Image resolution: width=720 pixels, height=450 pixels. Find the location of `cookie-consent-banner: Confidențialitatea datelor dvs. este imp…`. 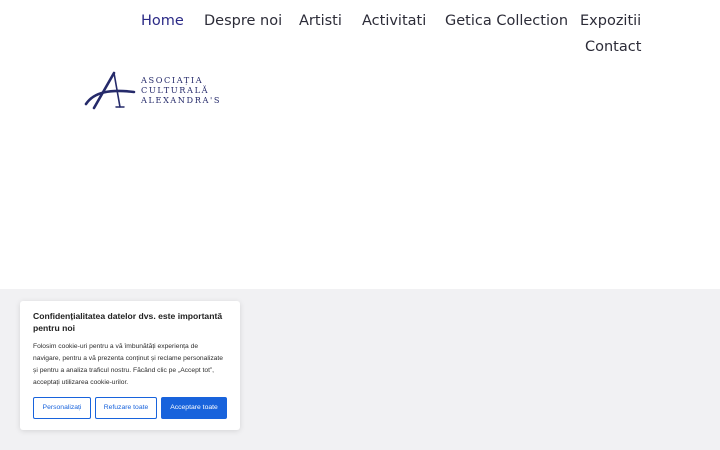

cookie-consent-banner: Confidențialitatea datelor dvs. este imp… is located at coordinates (130, 365).